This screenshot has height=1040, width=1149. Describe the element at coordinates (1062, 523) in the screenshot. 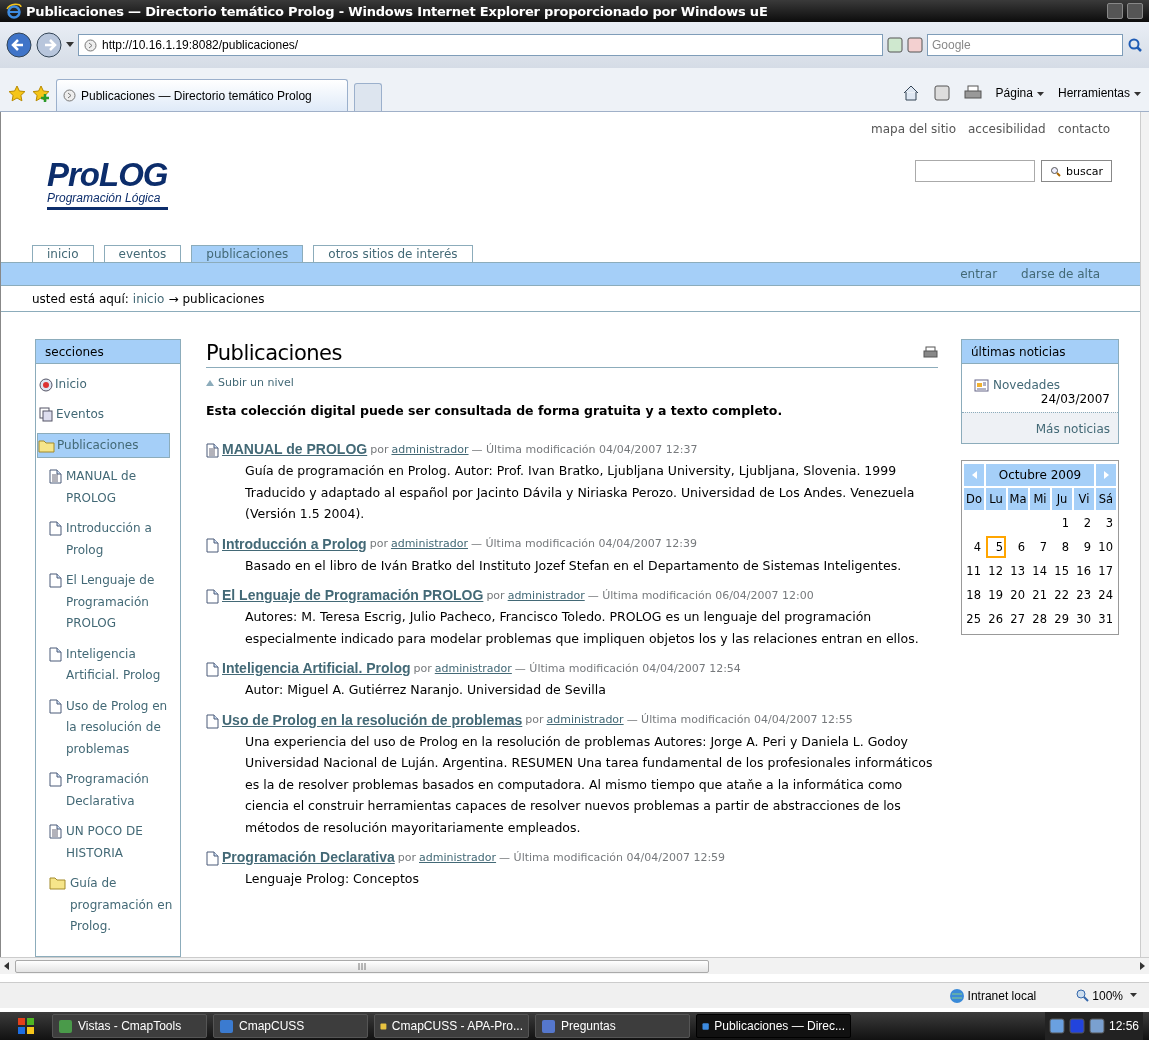

I see `calendar-day: 1` at that location.